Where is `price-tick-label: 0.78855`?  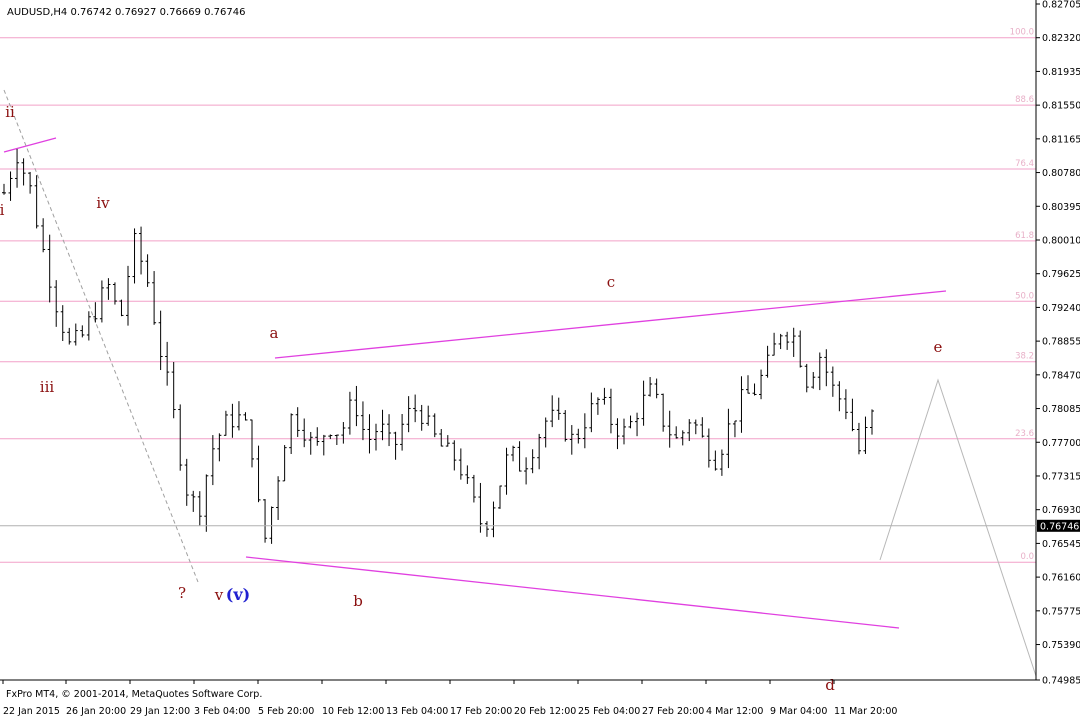
price-tick-label: 0.78855 is located at coordinates (1061, 342).